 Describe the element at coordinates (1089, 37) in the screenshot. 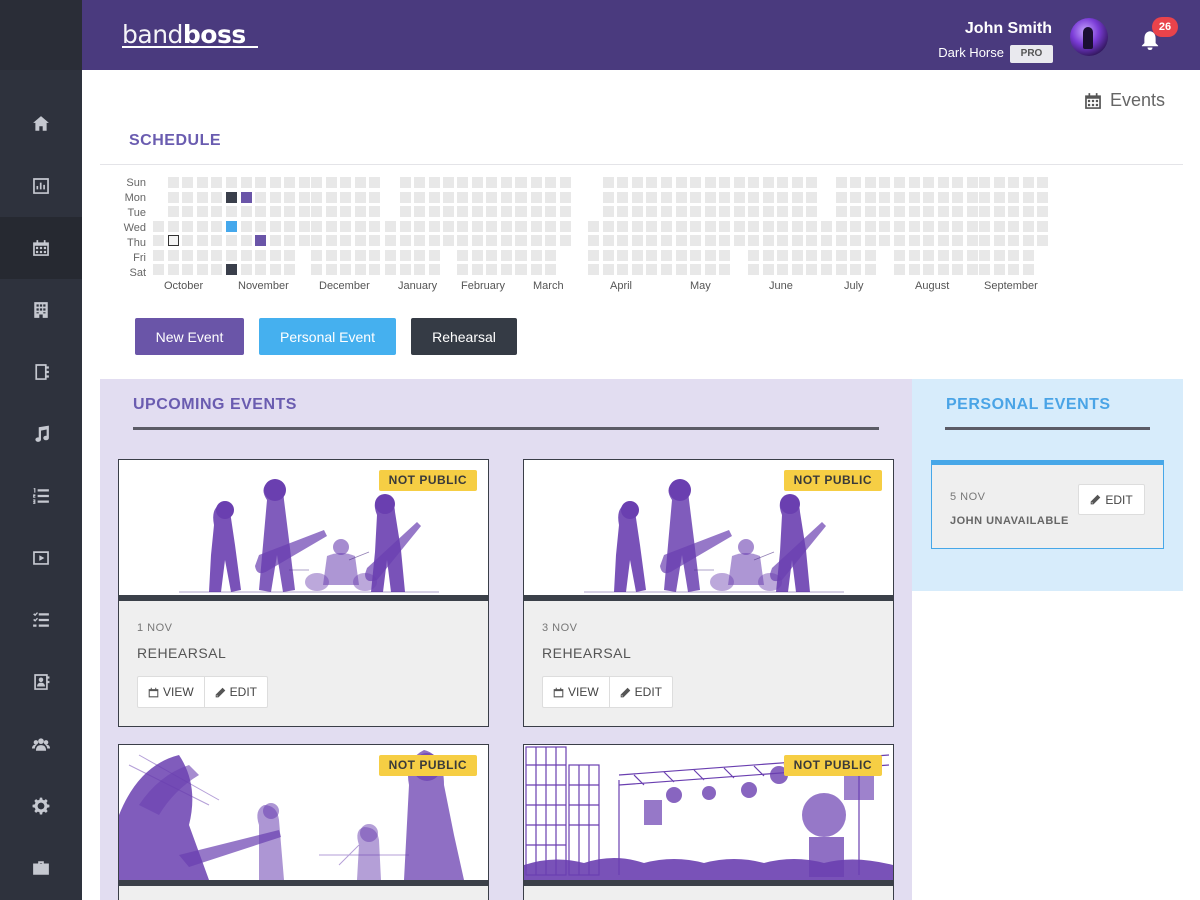

I see `avatar` at that location.